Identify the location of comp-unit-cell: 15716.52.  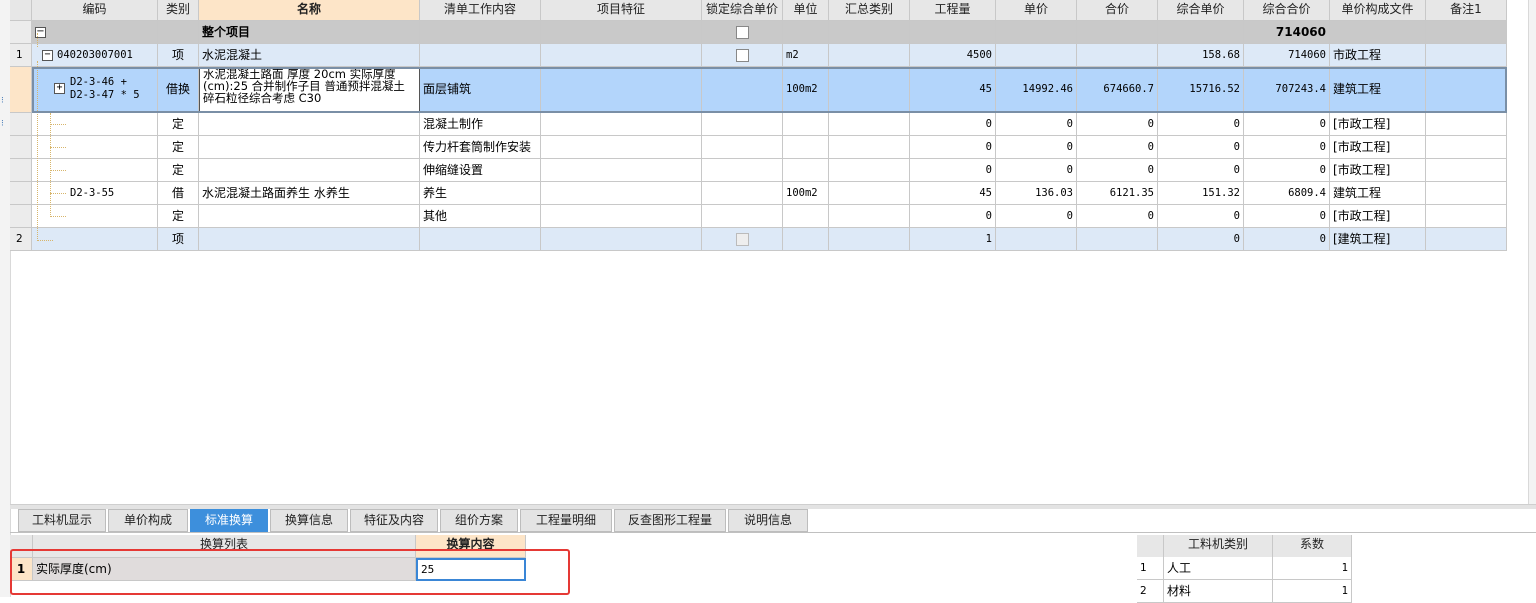
(1201, 90).